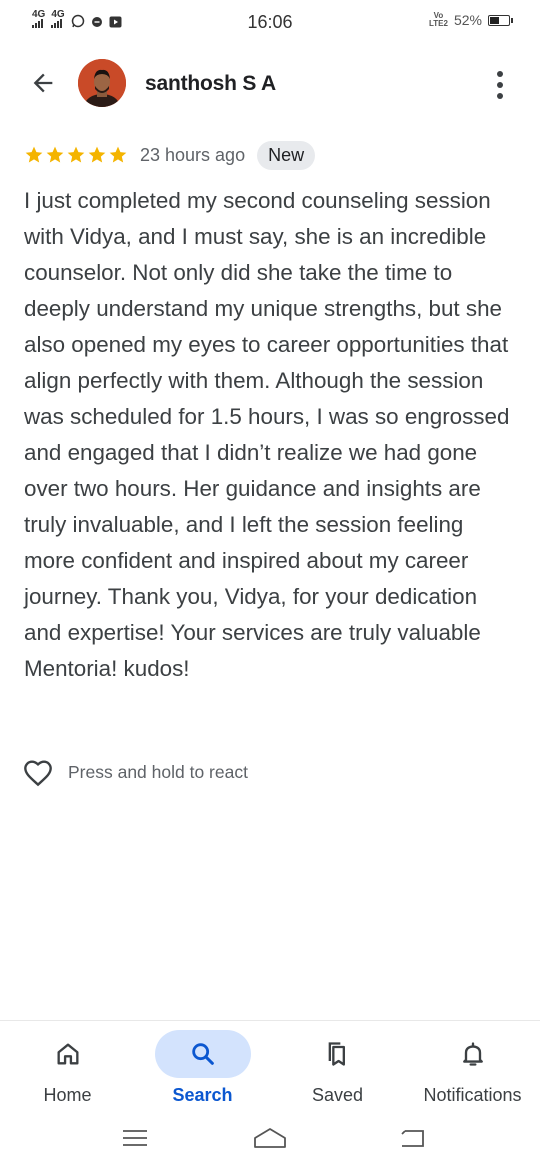  I want to click on avatar, so click(102, 83).